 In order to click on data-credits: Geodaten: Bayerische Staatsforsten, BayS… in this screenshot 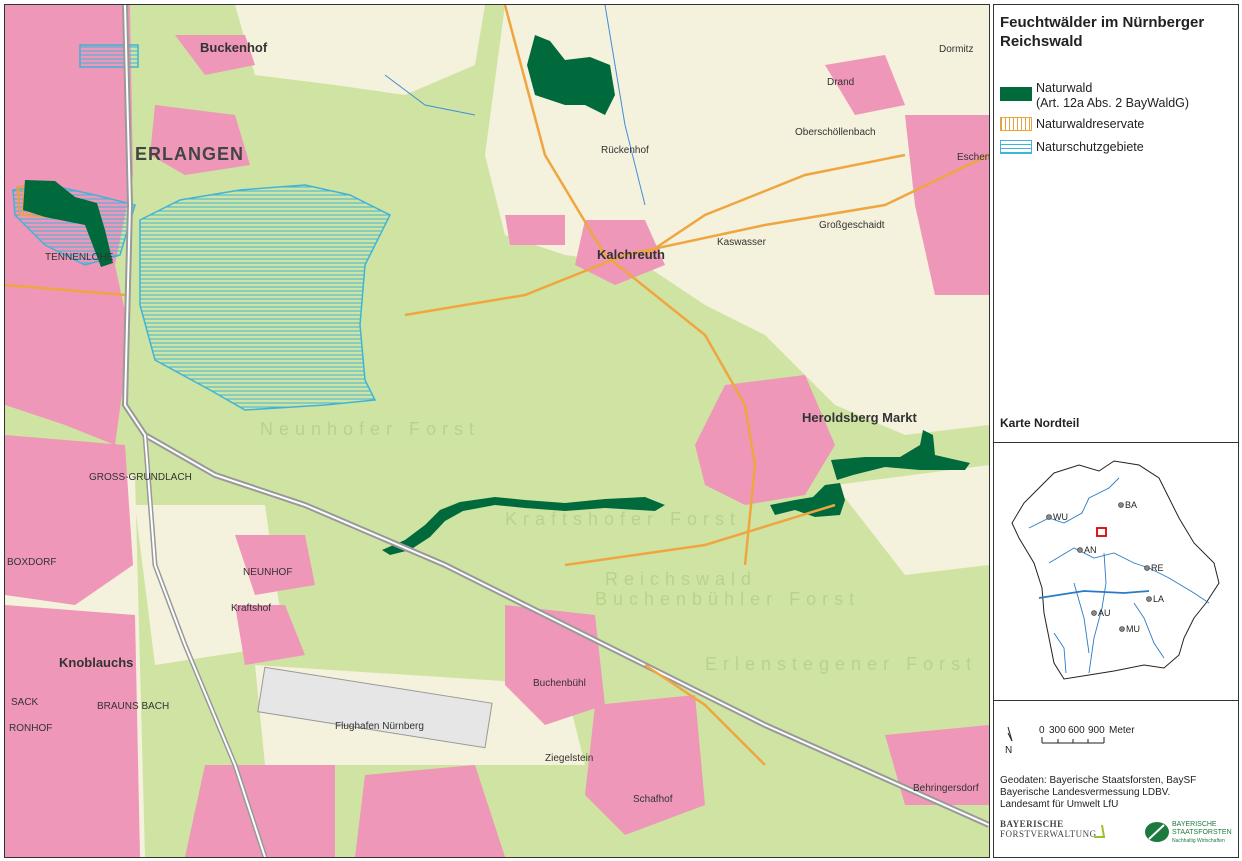, I will do `click(1098, 793)`.